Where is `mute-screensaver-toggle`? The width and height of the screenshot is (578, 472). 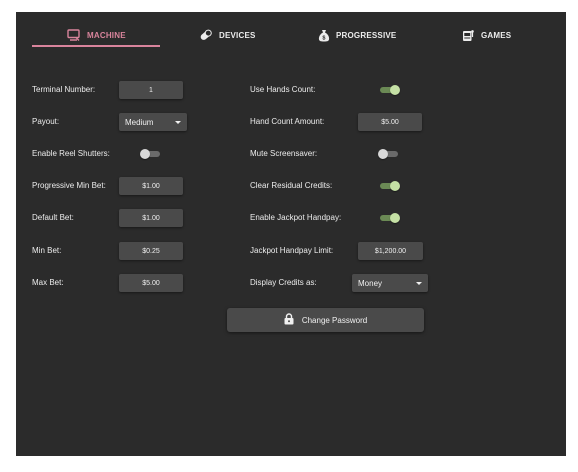 mute-screensaver-toggle is located at coordinates (389, 154).